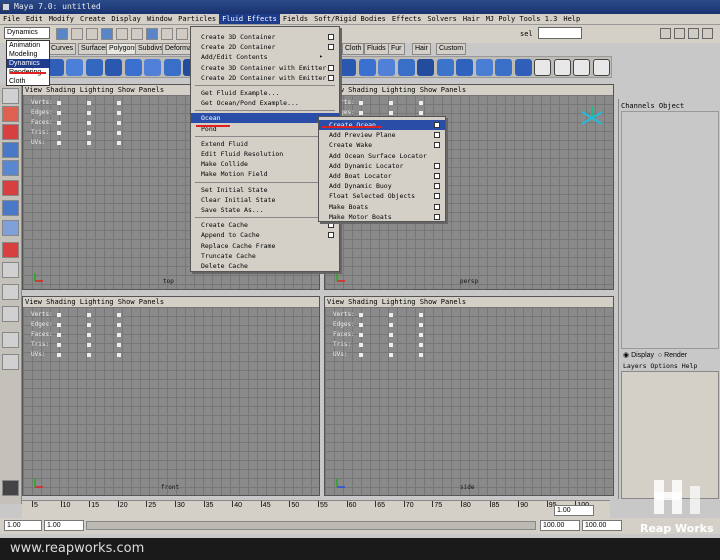  I want to click on menu-item-ocean: Ocean▸, so click(265, 118).